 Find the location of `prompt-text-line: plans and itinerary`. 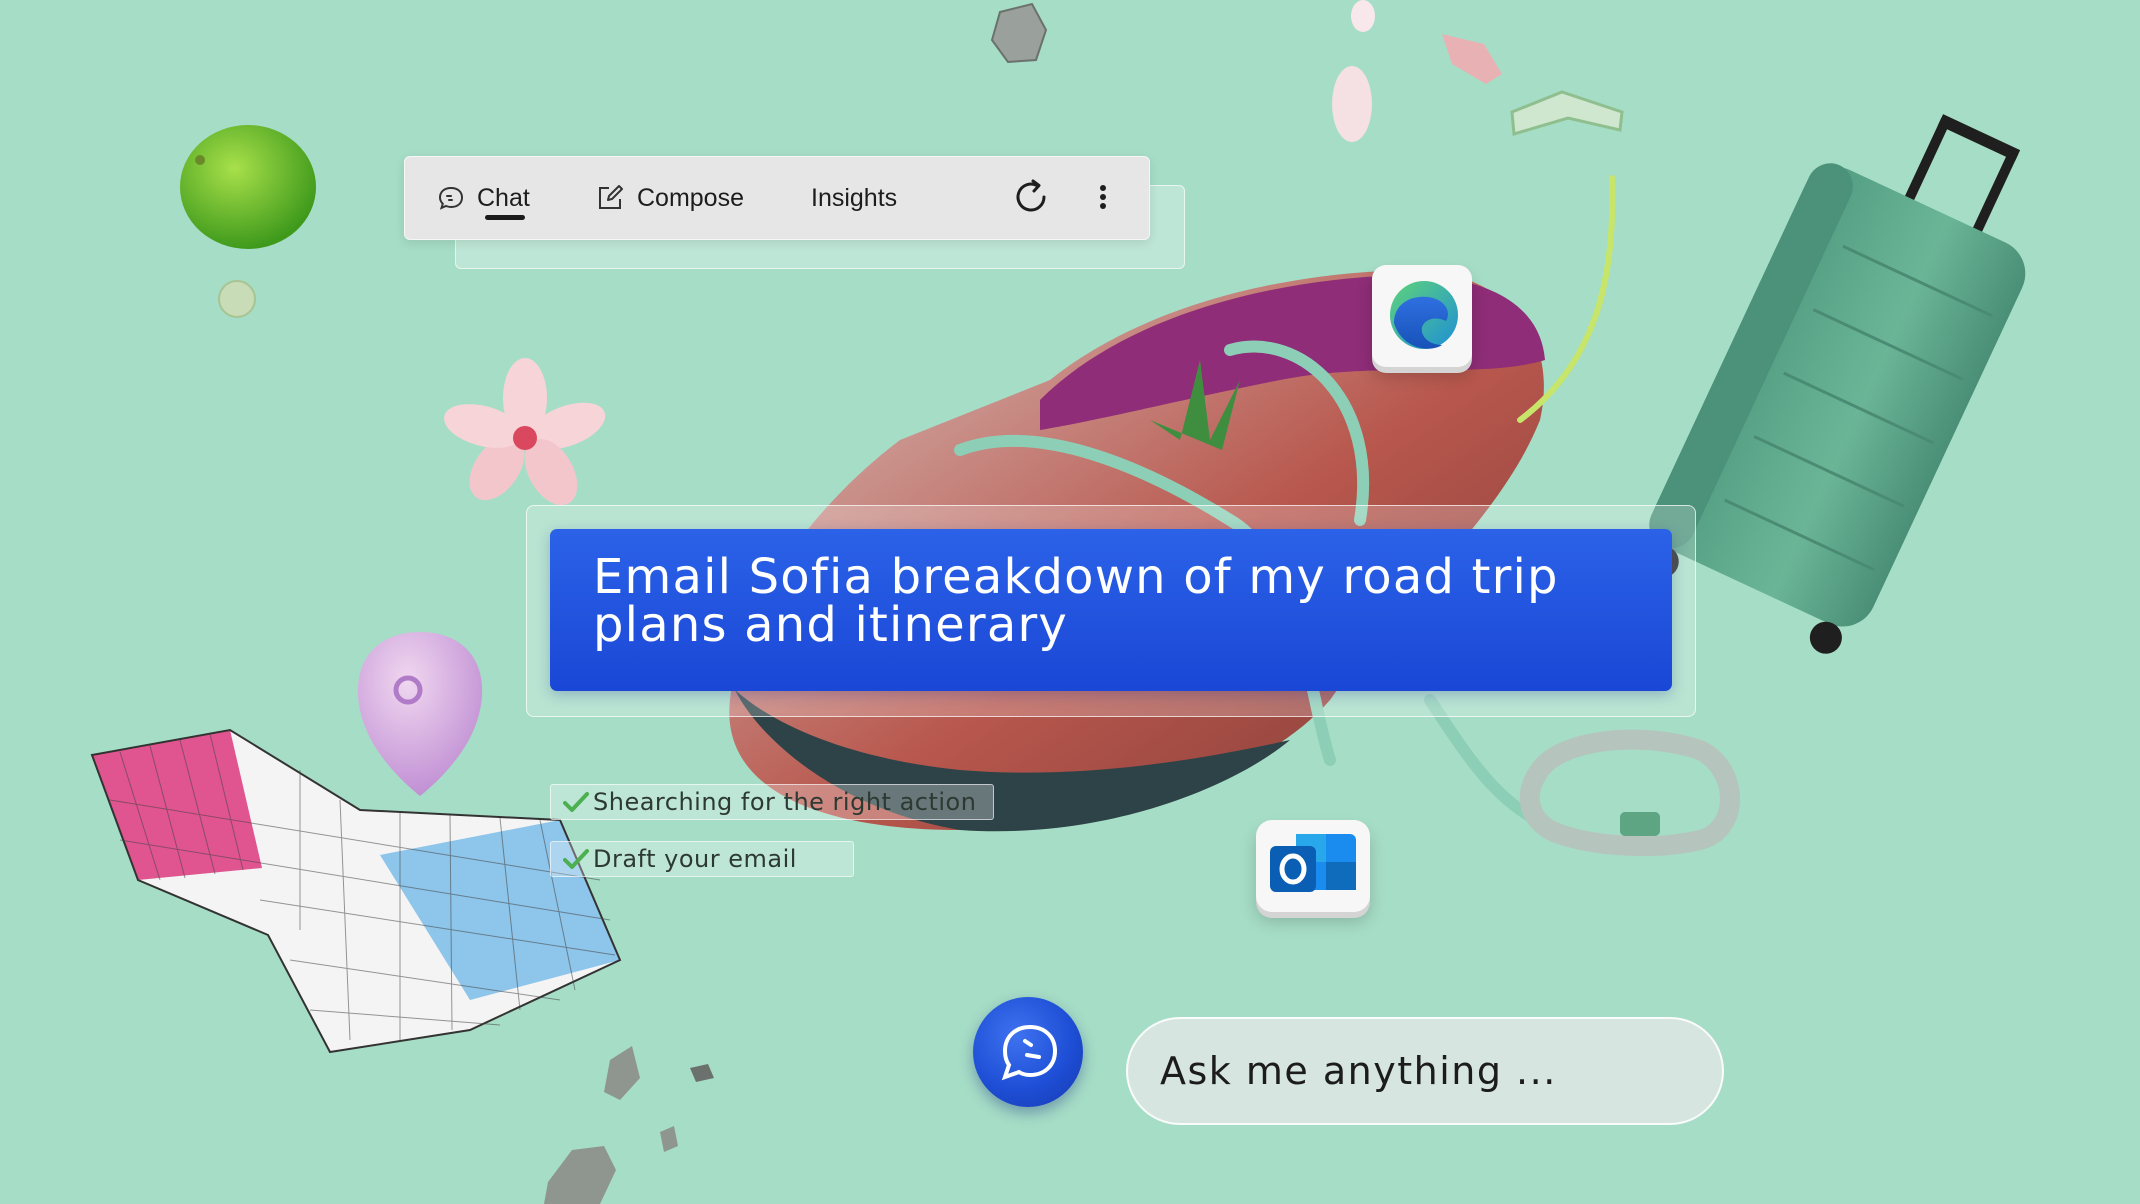

prompt-text-line: plans and itinerary is located at coordinates (831, 625).